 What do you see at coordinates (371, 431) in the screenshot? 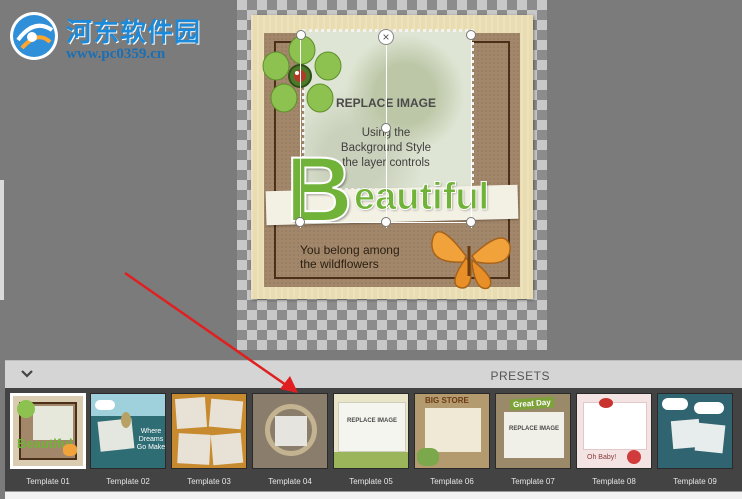
I see `template-thumb-05: REPLACE IMAGE` at bounding box center [371, 431].